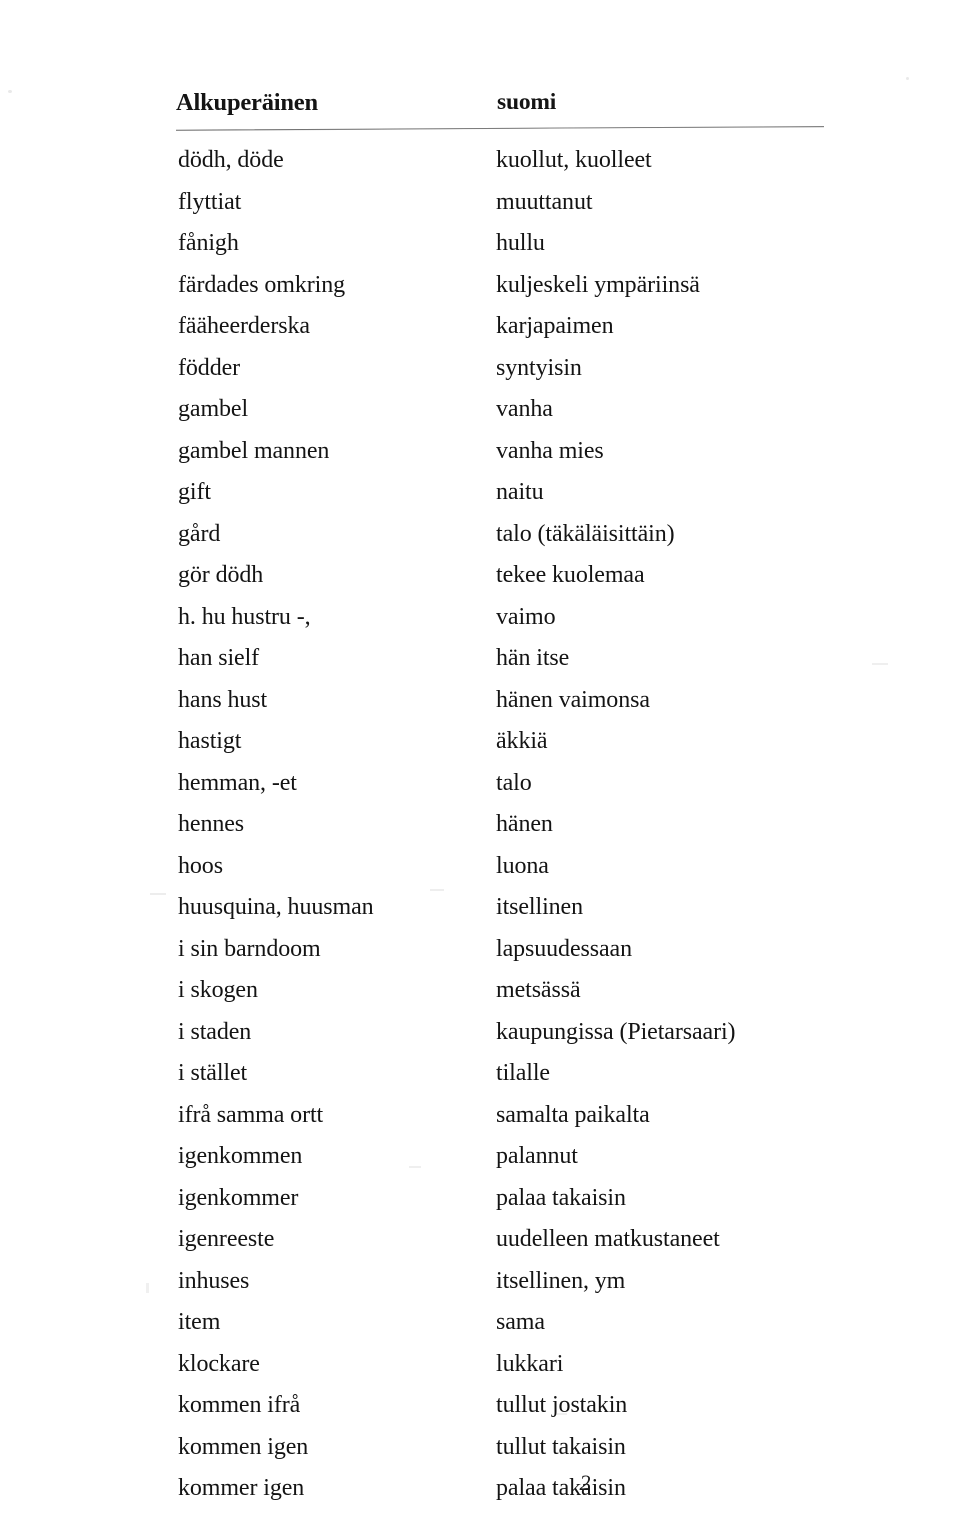 This screenshot has height=1515, width=960. Describe the element at coordinates (211, 824) in the screenshot. I see `glossary-term: hennes` at that location.